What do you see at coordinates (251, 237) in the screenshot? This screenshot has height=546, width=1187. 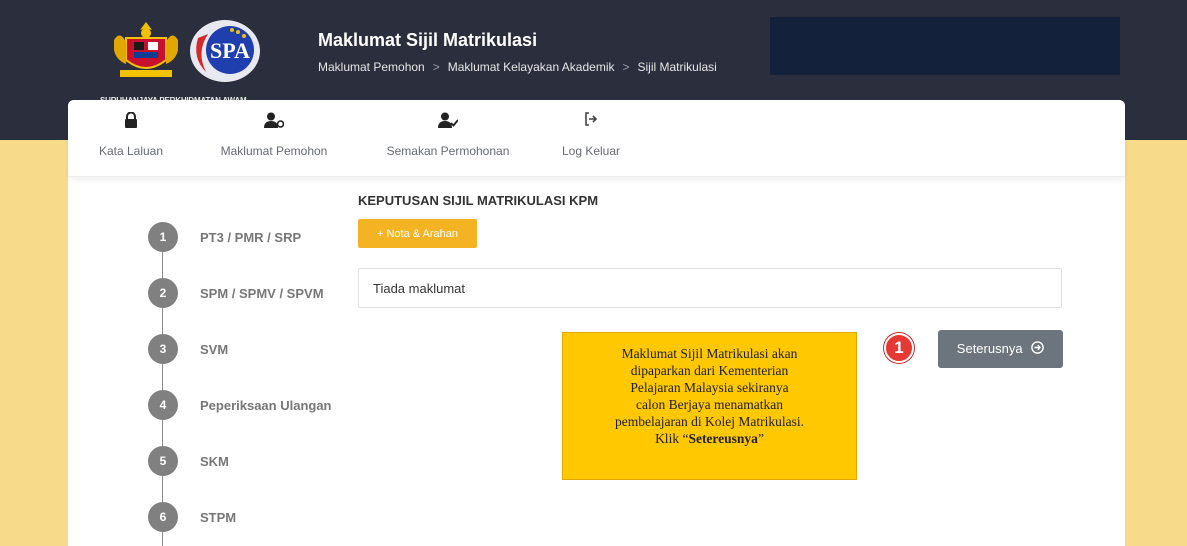 I see `step-label: PT3 / PMR / SRP` at bounding box center [251, 237].